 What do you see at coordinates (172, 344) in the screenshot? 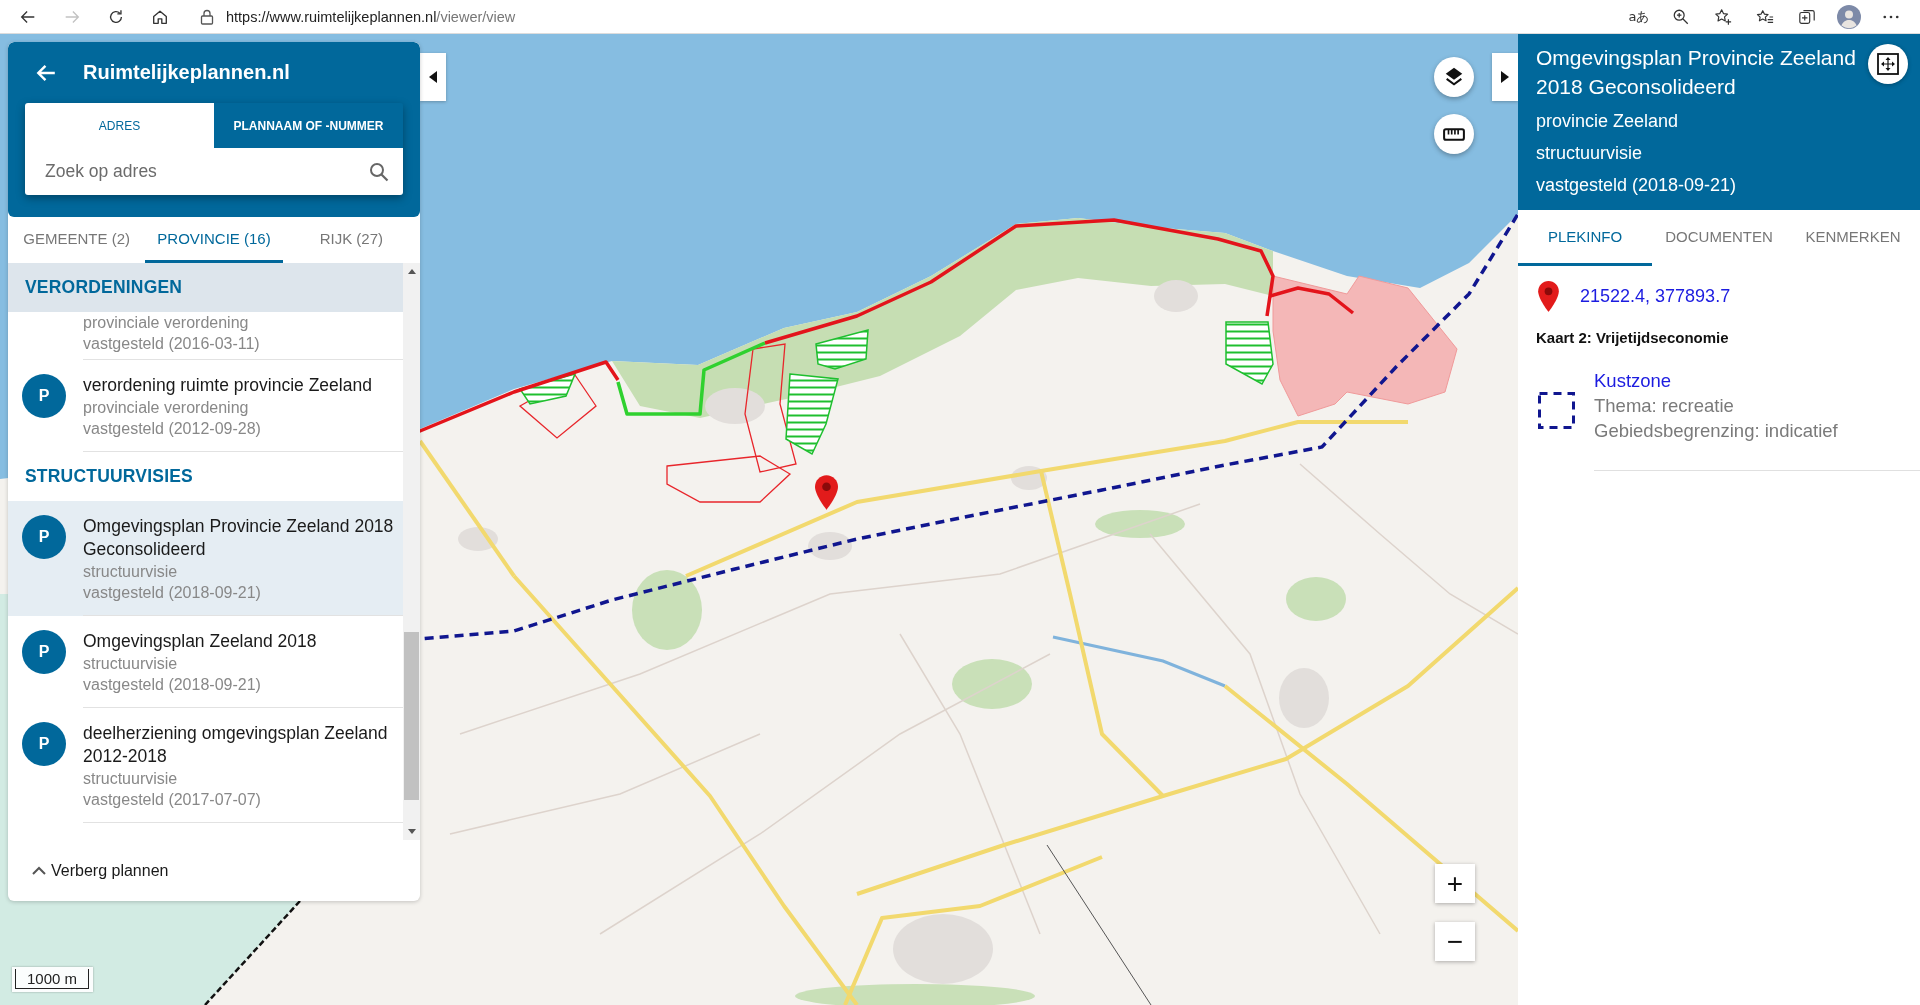
I see `plan-status: vastgesteld (2016-03-11)` at bounding box center [172, 344].